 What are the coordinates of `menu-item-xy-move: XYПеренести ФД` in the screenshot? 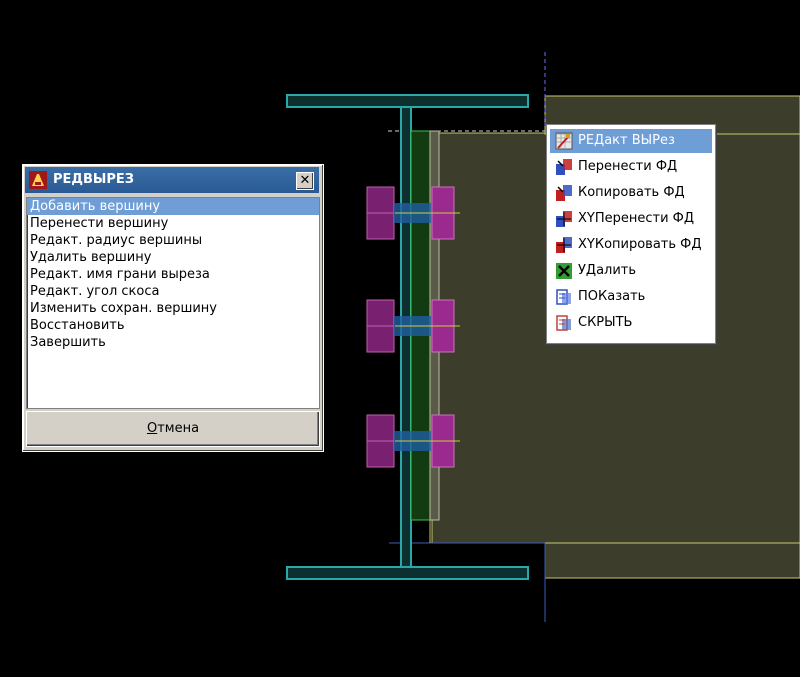 It's located at (631, 219).